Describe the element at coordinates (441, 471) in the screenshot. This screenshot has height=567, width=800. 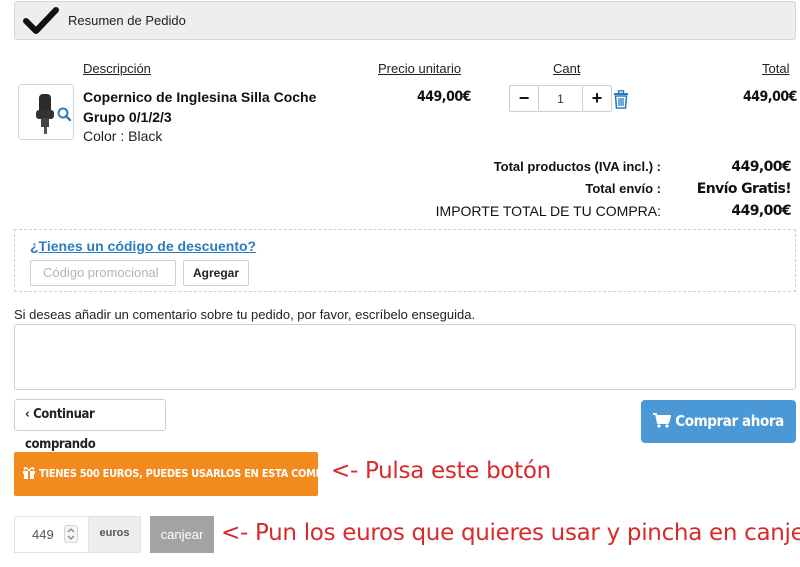
I see `annotation-press-button: <- Pulsa este botón` at that location.